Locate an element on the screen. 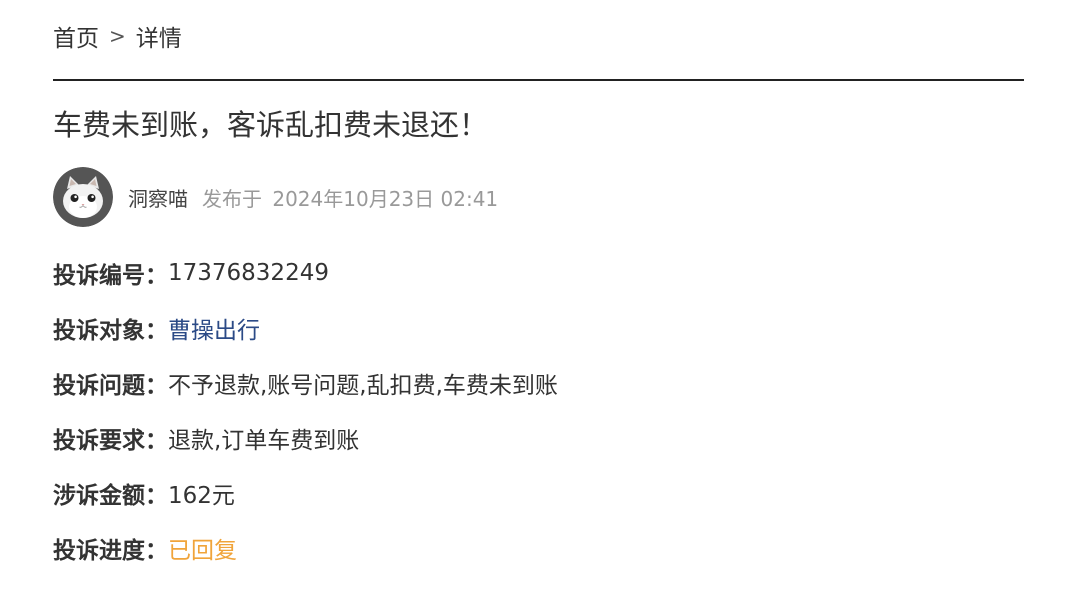 This screenshot has width=1080, height=591. complaint-id-row: 投诉编号： 17376832249 is located at coordinates (191, 273).